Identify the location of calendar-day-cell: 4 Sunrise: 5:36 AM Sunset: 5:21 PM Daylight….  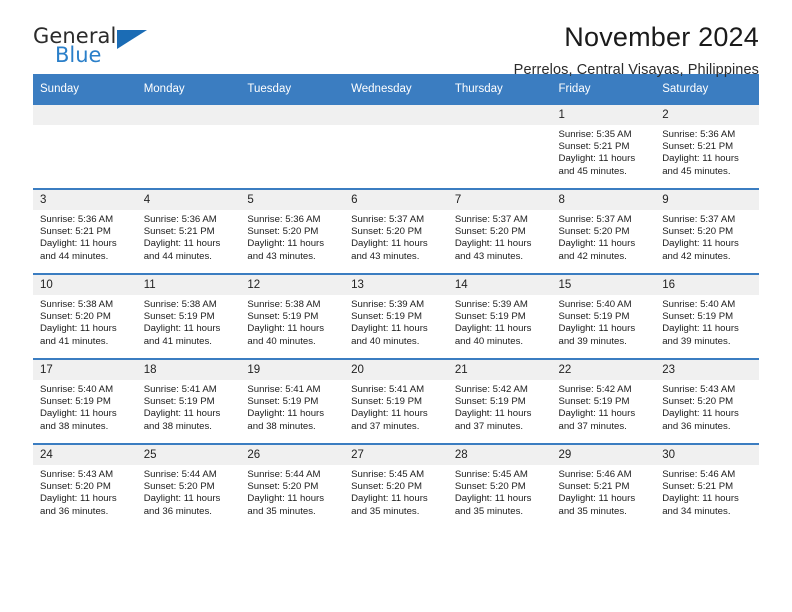
(188, 231).